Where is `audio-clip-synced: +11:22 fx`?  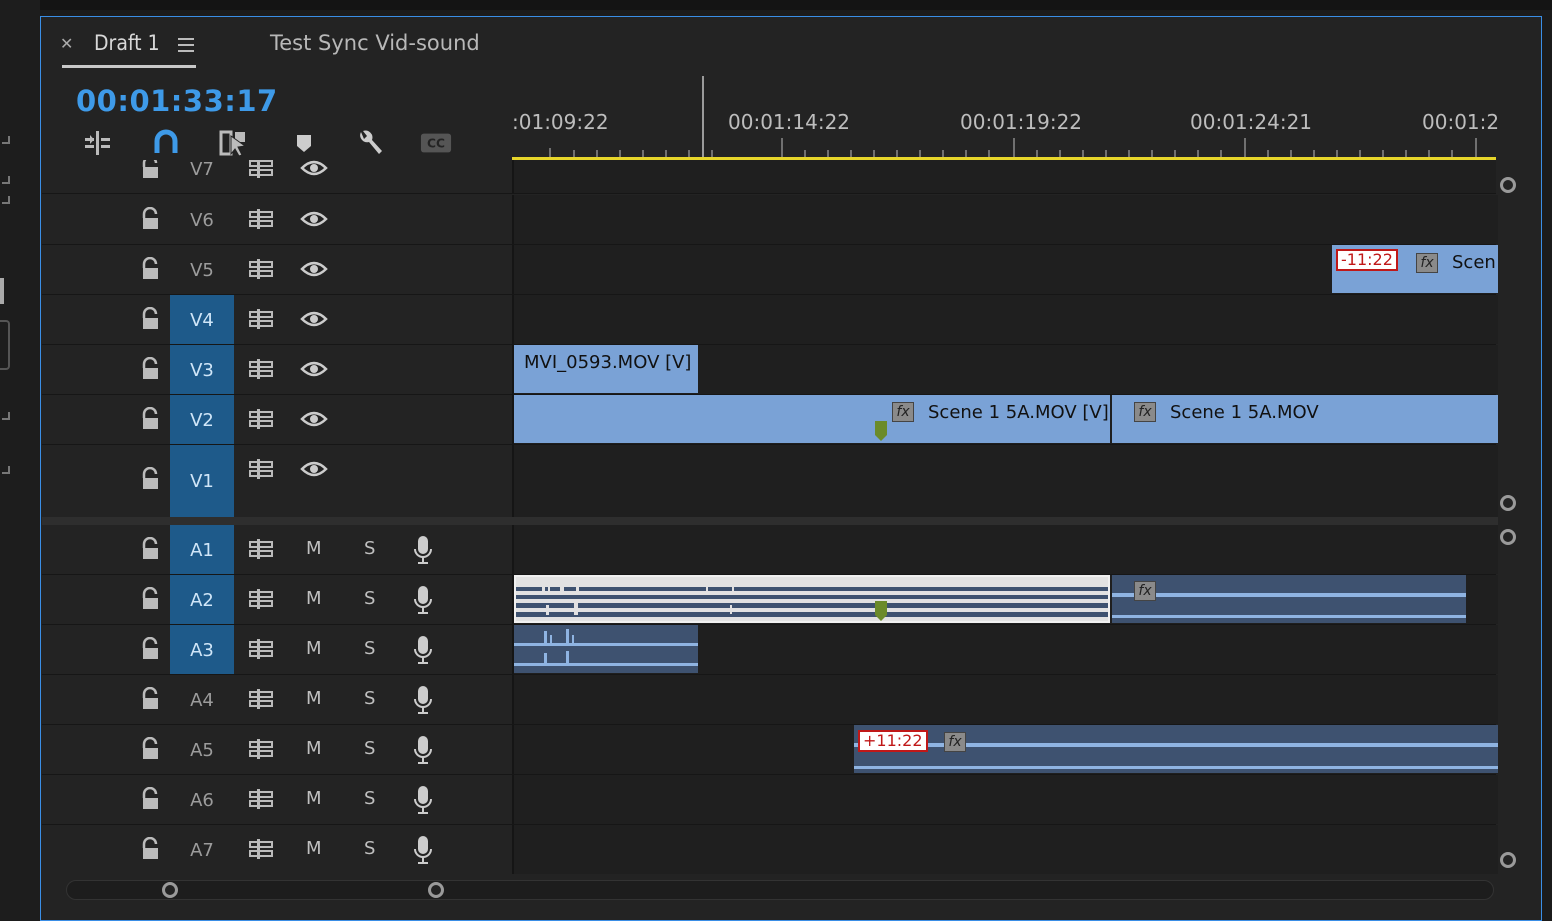
audio-clip-synced: +11:22 fx is located at coordinates (1176, 749).